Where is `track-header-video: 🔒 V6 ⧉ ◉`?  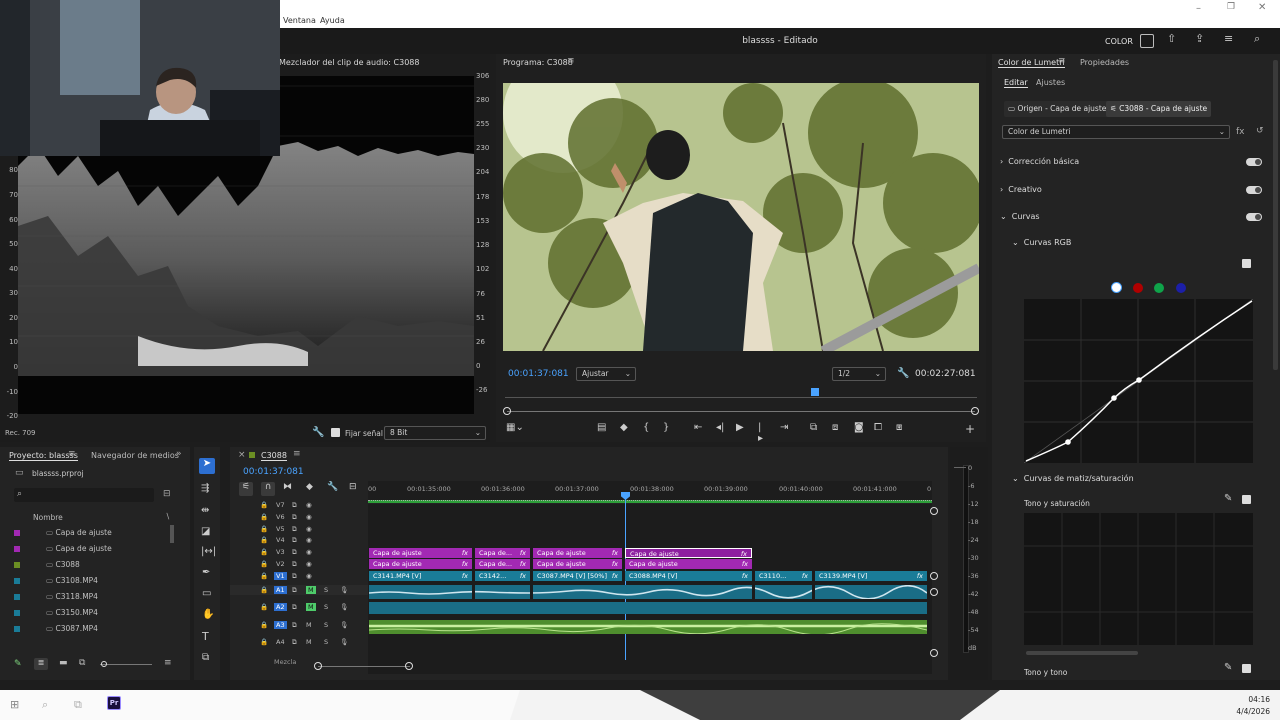
track-header-video: 🔒 V6 ⧉ ◉ is located at coordinates (308, 518).